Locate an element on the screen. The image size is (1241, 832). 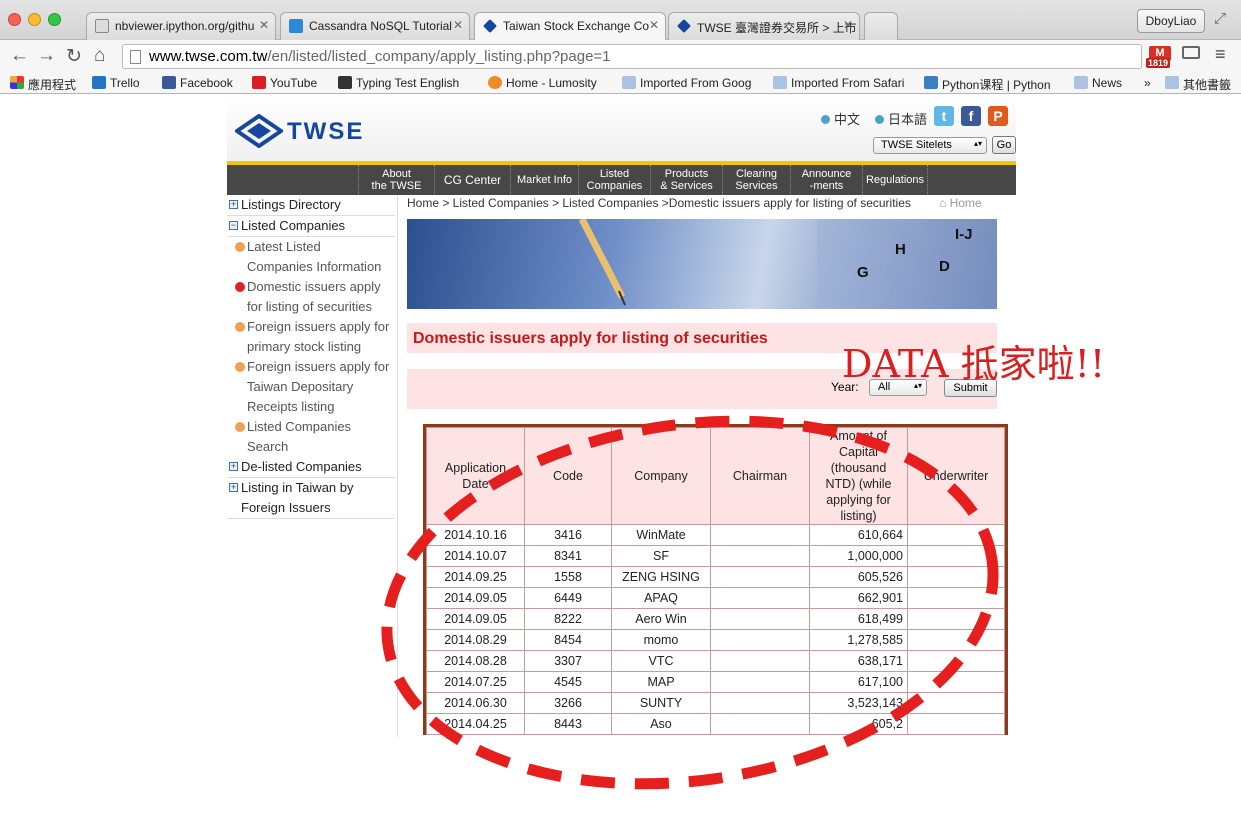
menu-icon: ≡ is located at coordinates (1220, 54).